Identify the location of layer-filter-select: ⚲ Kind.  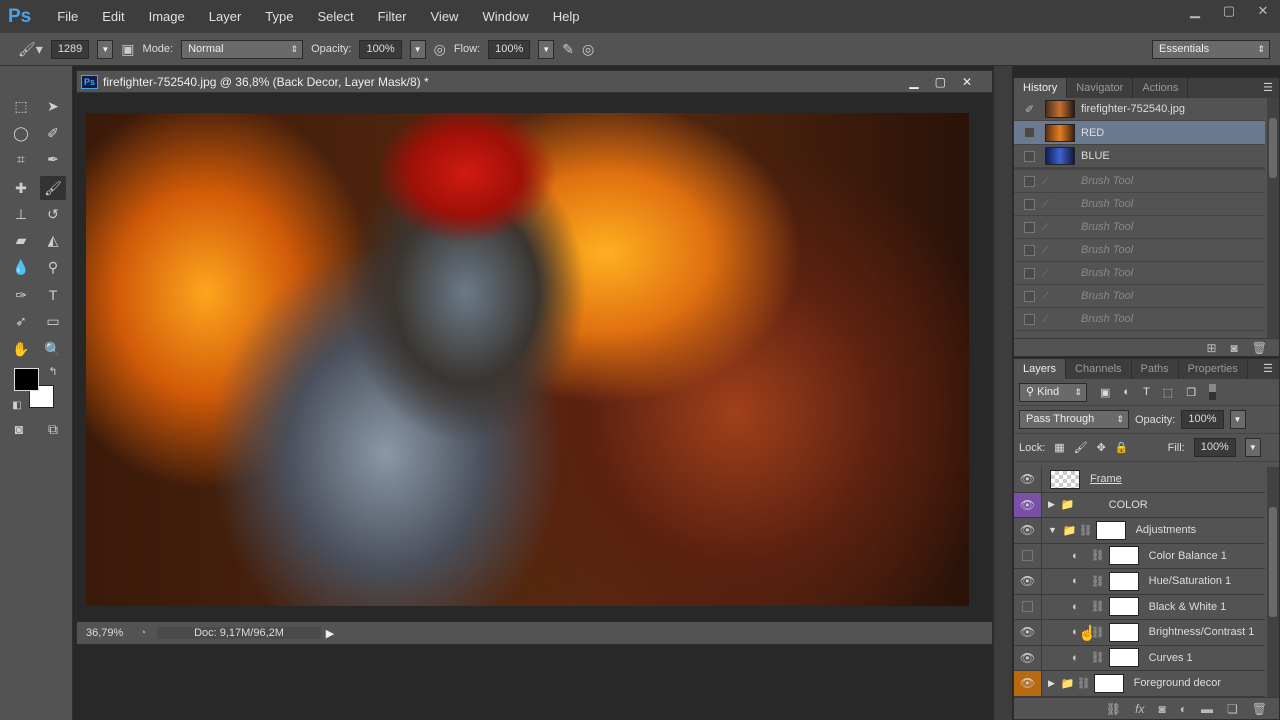
(1053, 392).